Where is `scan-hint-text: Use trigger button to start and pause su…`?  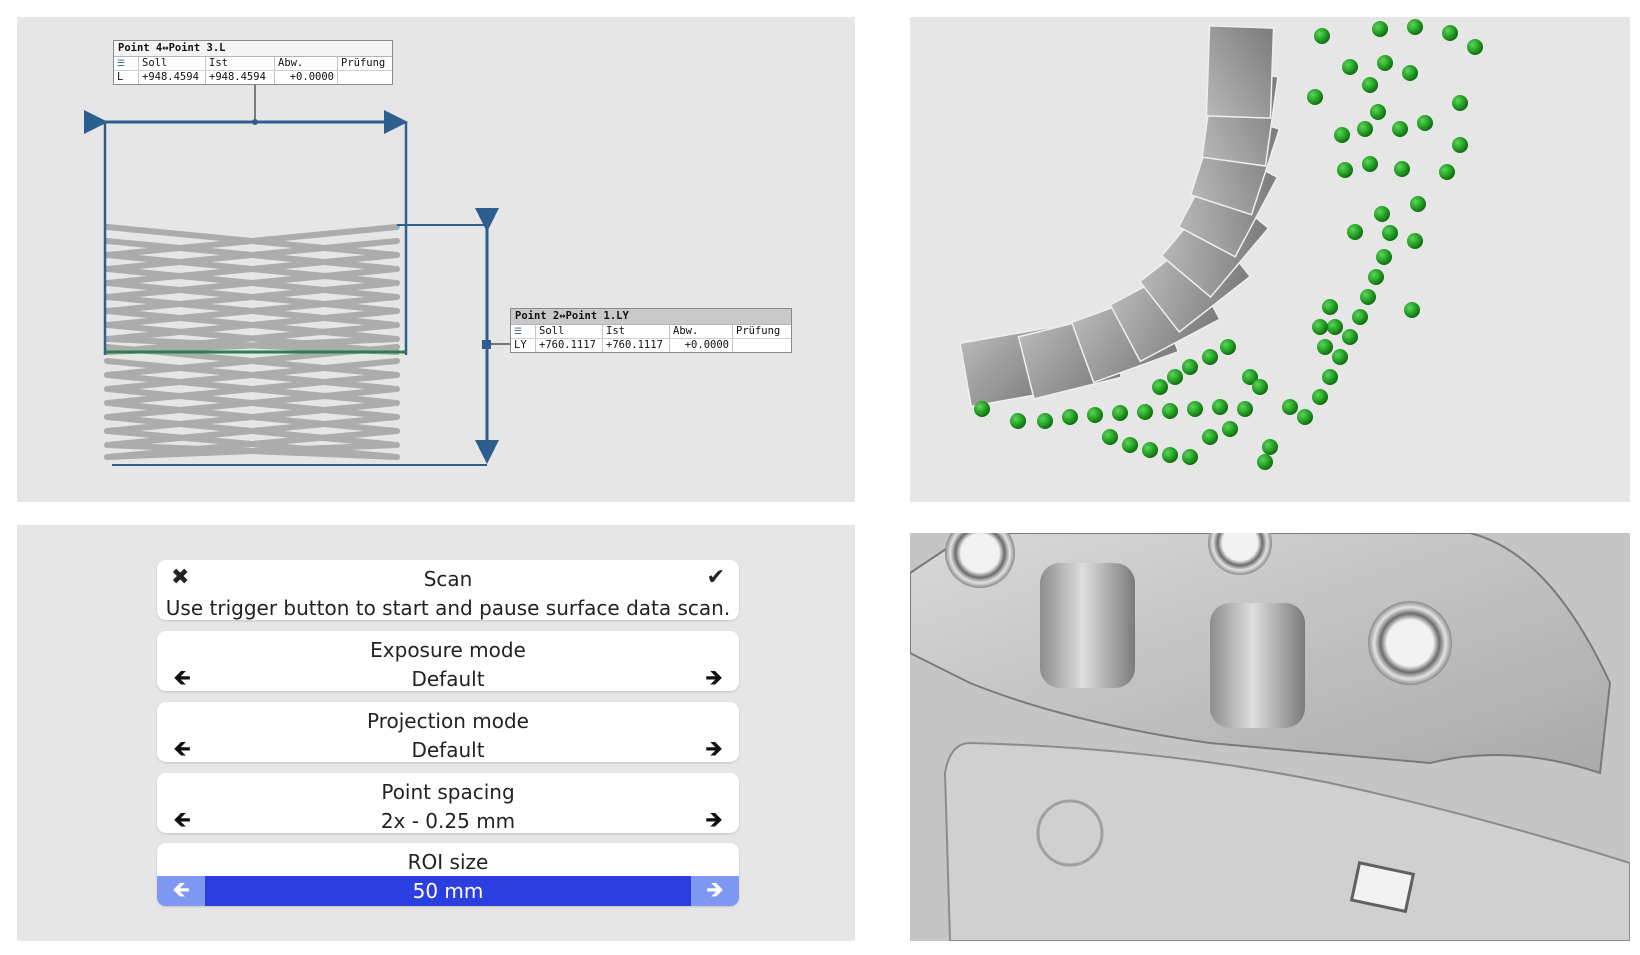
scan-hint-text: Use trigger button to start and pause su… is located at coordinates (448, 608).